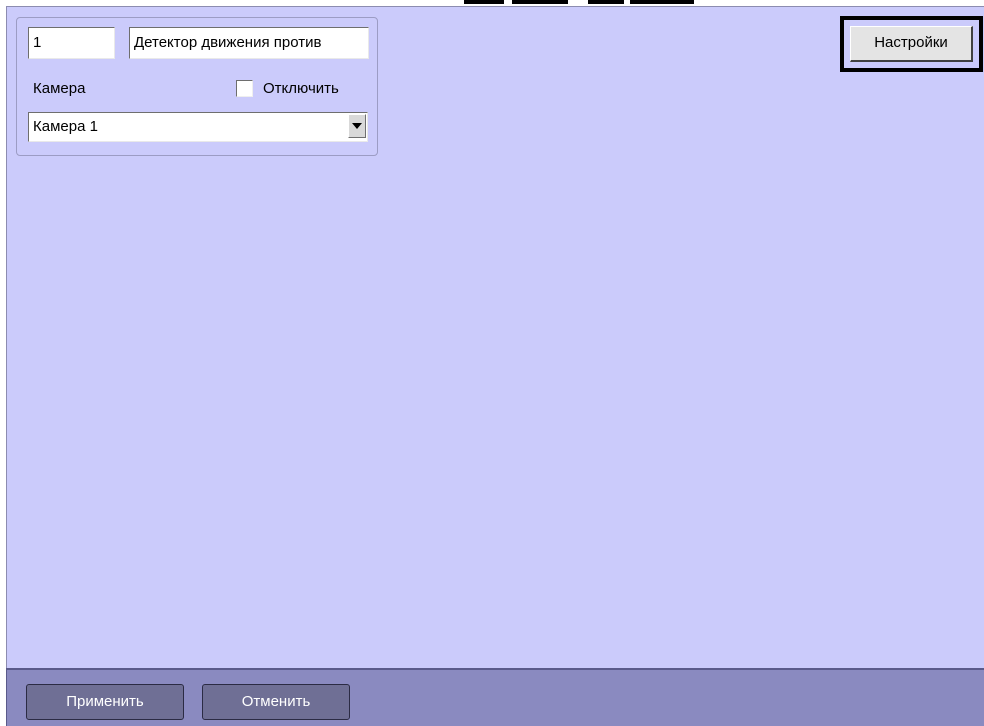  I want to click on settings-highlight: Настройки, so click(911, 44).